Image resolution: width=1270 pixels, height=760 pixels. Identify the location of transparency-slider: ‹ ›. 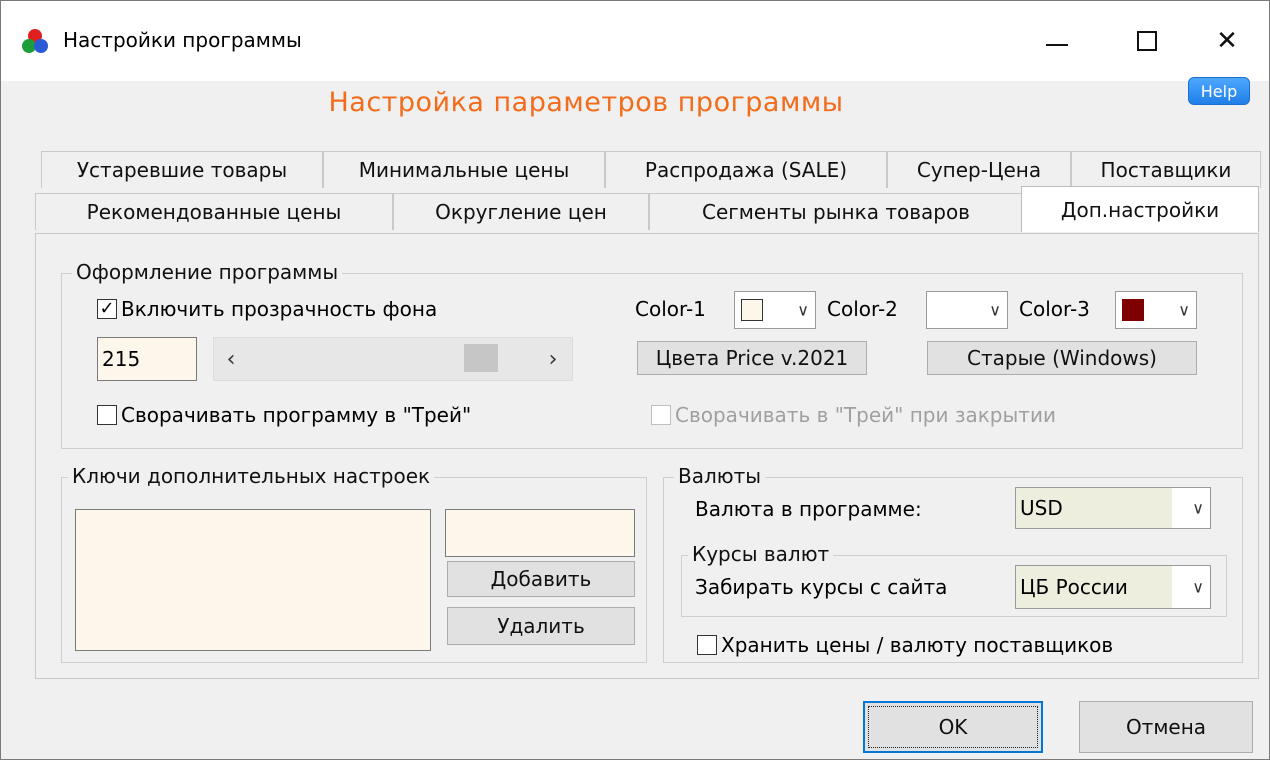
(393, 359).